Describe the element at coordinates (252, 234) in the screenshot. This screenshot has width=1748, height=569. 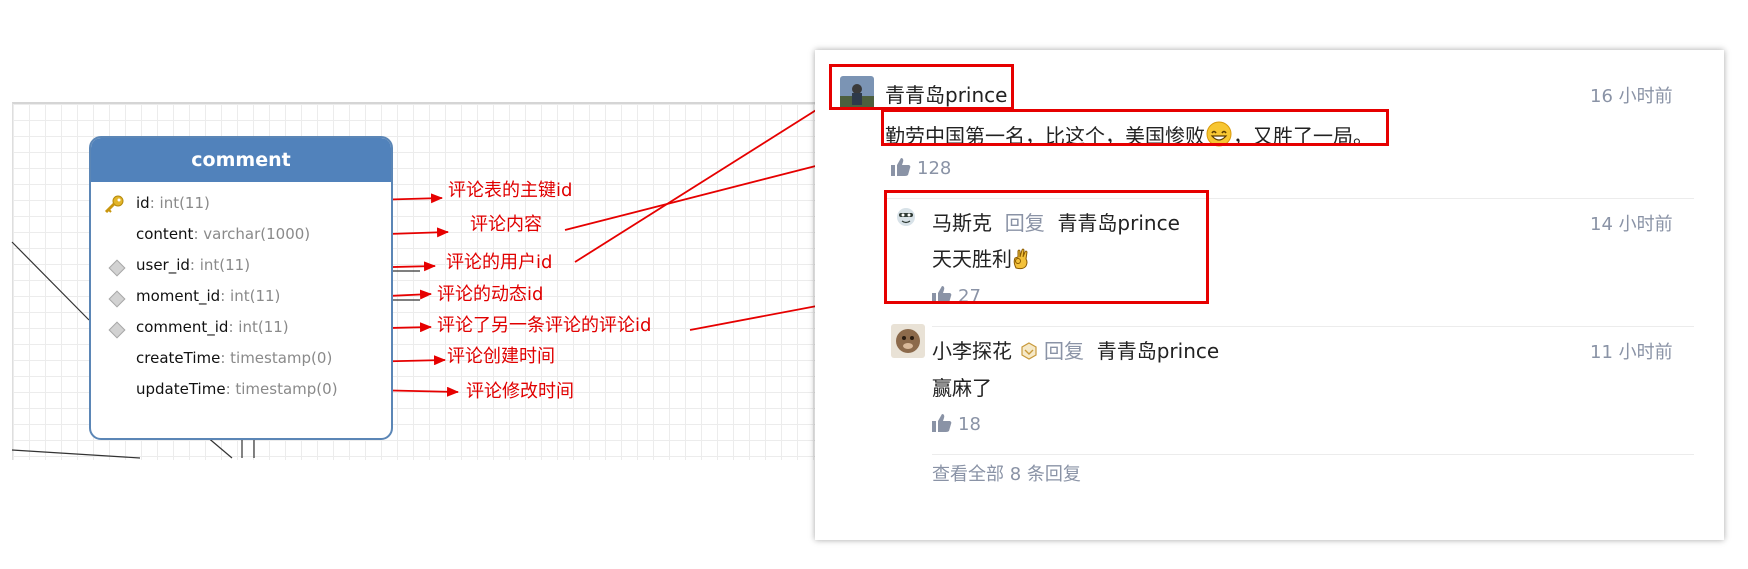
I see `field-type: : varchar(1000)` at that location.